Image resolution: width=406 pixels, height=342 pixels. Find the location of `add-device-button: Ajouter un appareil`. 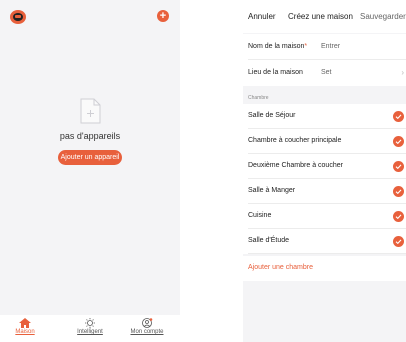

add-device-button: Ajouter un appareil is located at coordinates (90, 157).